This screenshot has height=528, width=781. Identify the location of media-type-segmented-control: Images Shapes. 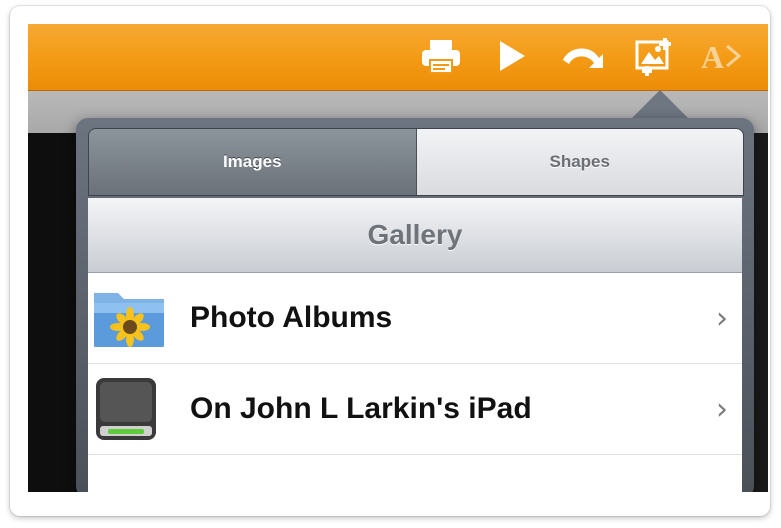
(416, 162).